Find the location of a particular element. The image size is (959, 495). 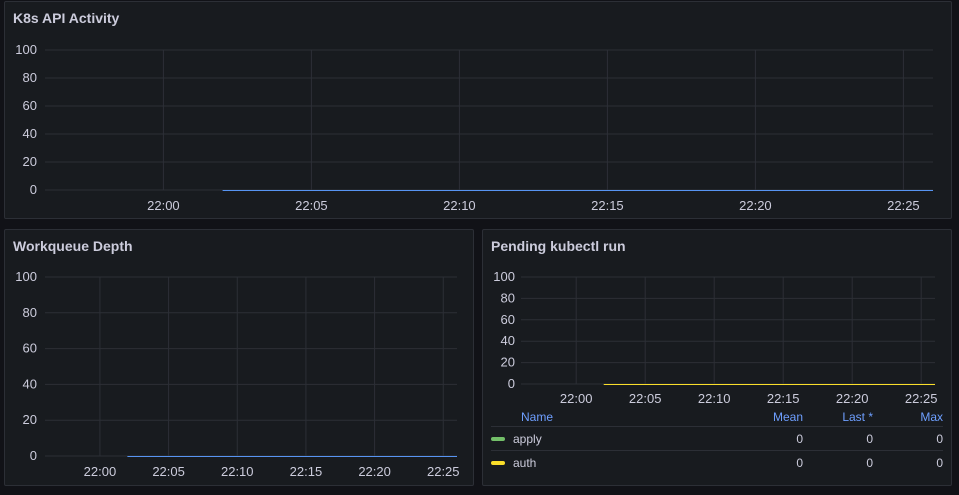

legend-header: Name Mean Last * Max is located at coordinates (717, 417).